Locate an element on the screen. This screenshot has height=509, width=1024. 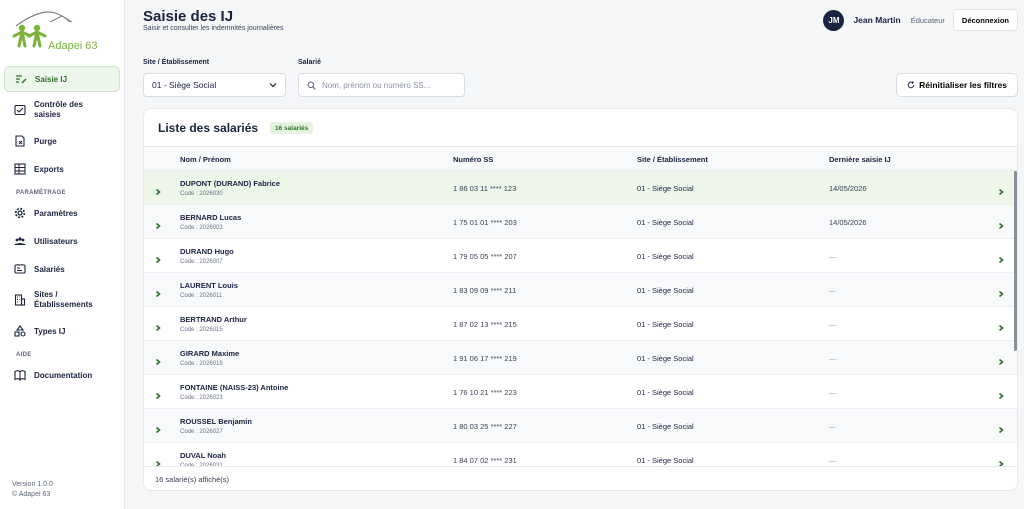
site-select: 01 - Siège Social is located at coordinates (214, 85).